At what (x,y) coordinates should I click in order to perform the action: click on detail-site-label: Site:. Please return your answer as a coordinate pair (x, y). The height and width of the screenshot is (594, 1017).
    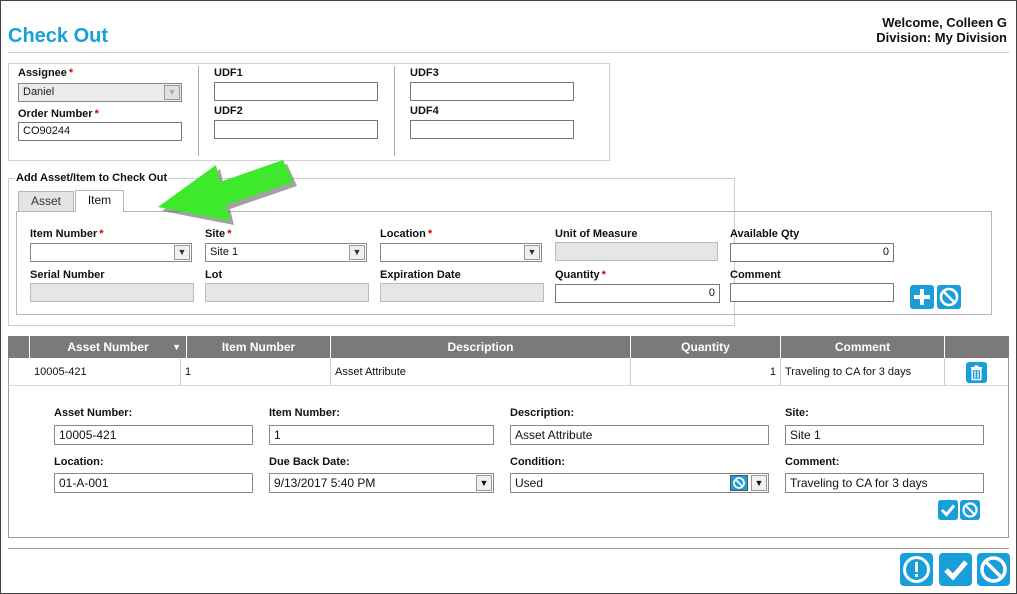
    Looking at the image, I should click on (797, 413).